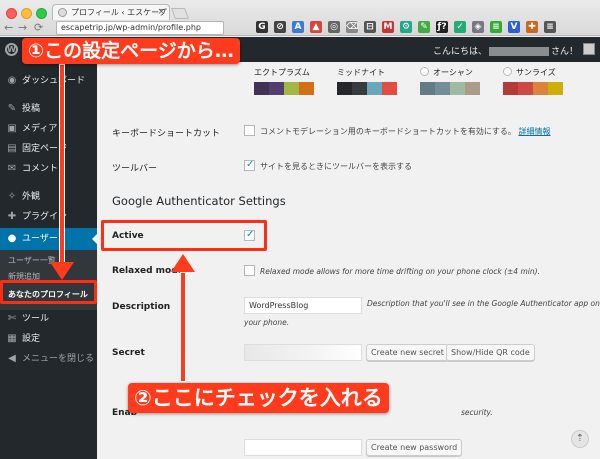 This screenshot has height=459, width=600. Describe the element at coordinates (536, 72) in the screenshot. I see `scheme-sunrise-label: サンライズ` at that location.